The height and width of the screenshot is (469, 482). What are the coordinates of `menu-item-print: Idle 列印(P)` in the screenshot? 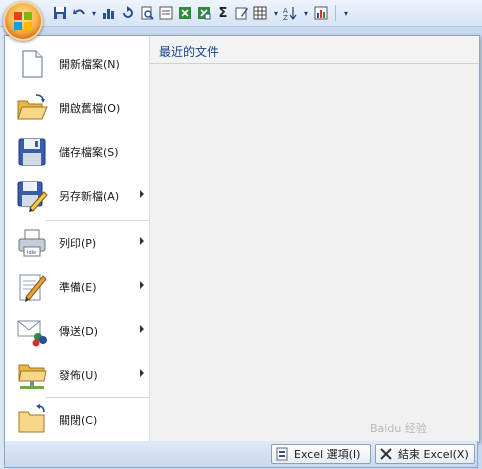 It's located at (77, 243).